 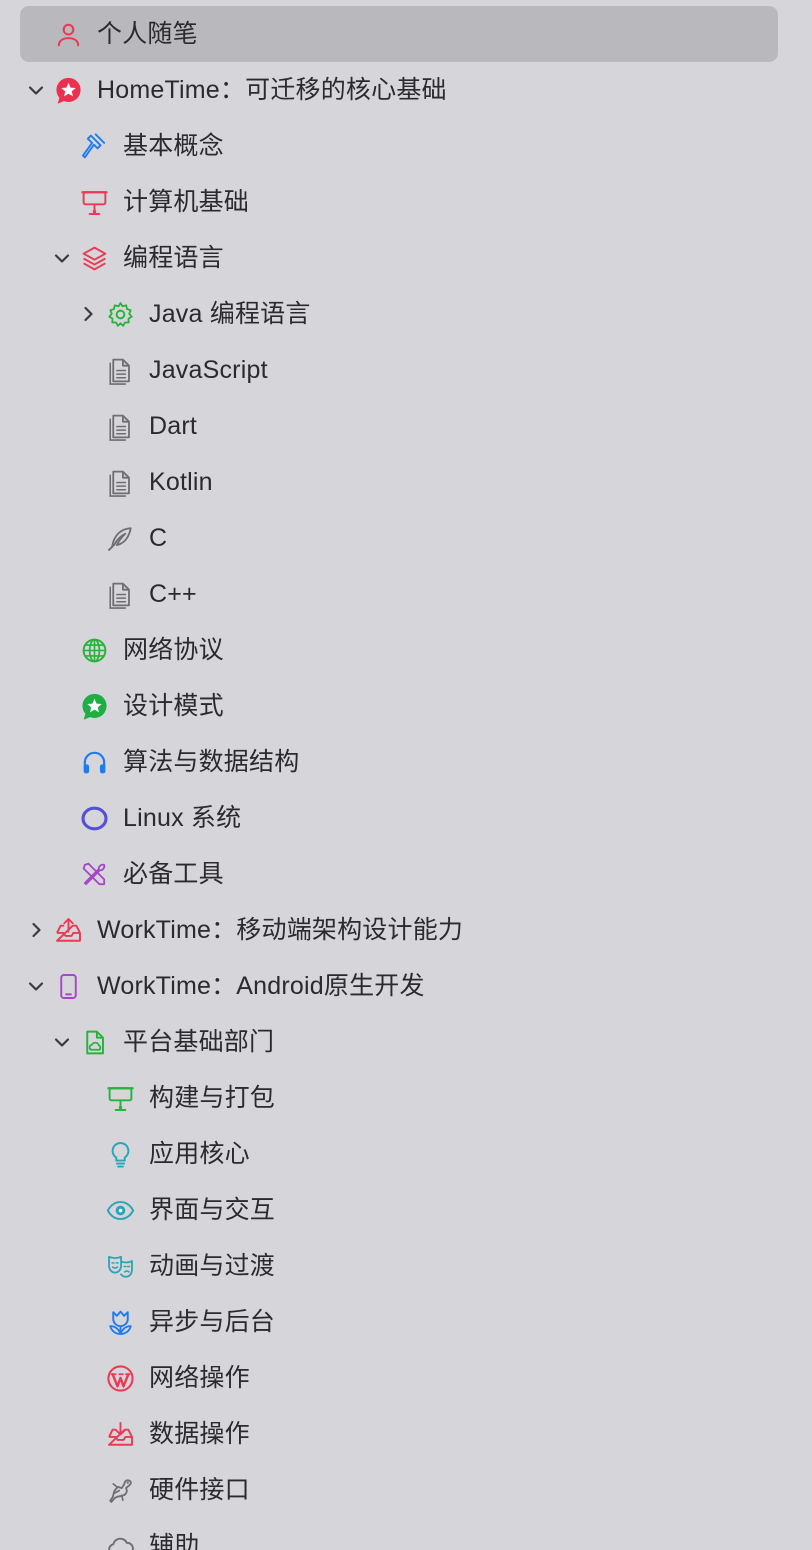 What do you see at coordinates (406, 594) in the screenshot?
I see `sidebar-row: C++` at bounding box center [406, 594].